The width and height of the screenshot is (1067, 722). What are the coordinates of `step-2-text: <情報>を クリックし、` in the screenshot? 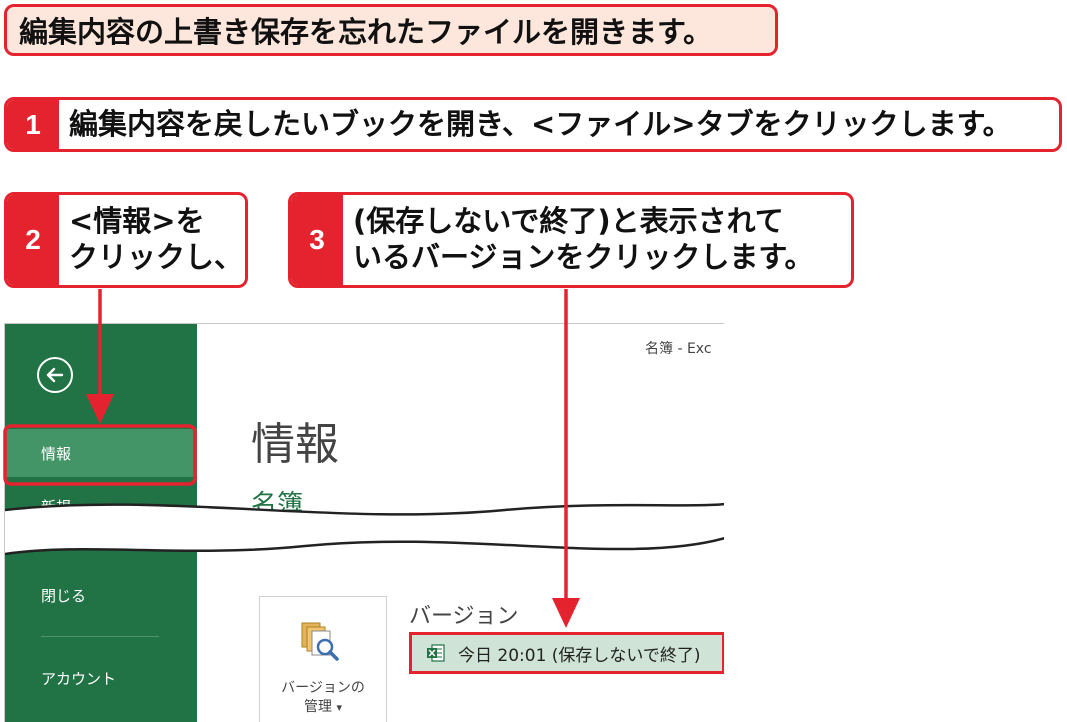 It's located at (156, 240).